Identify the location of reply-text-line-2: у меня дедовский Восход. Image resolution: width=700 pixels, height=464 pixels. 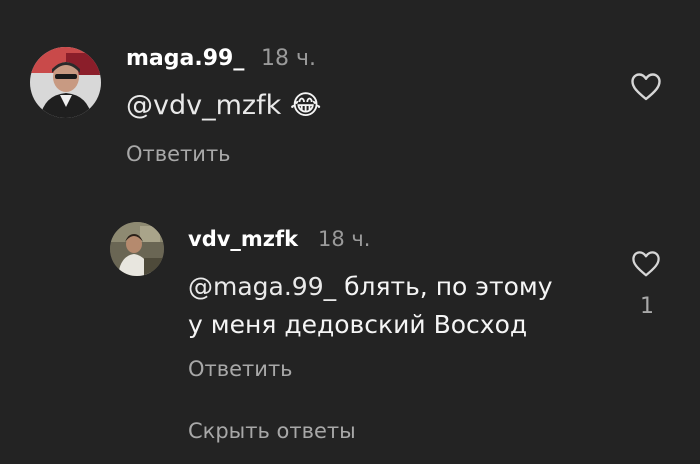
(358, 324).